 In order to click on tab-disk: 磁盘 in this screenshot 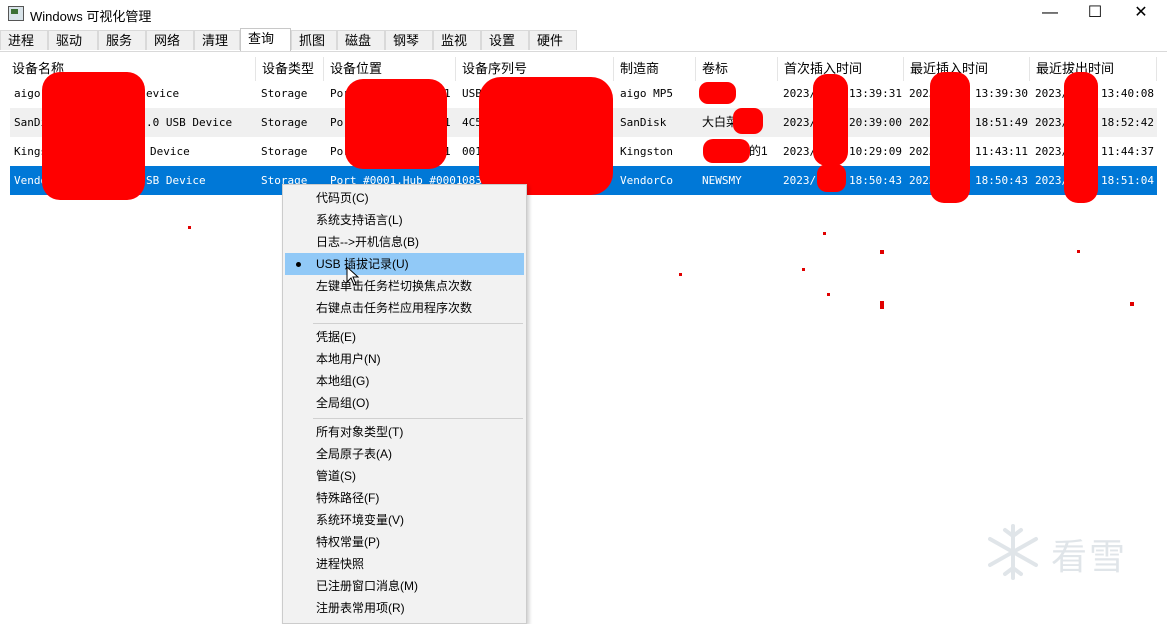, I will do `click(361, 40)`.